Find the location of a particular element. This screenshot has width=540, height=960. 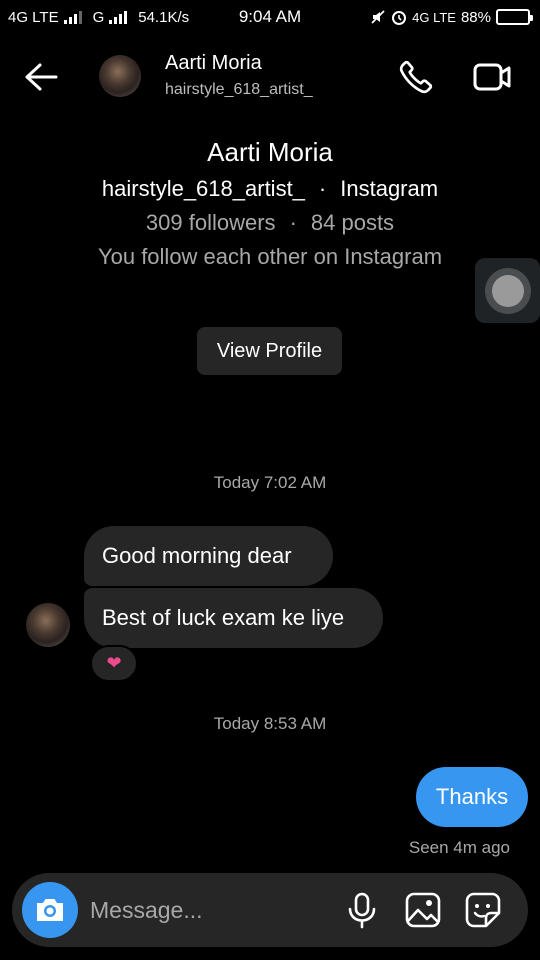

status-right: 4G LTE 88% is located at coordinates (451, 17).